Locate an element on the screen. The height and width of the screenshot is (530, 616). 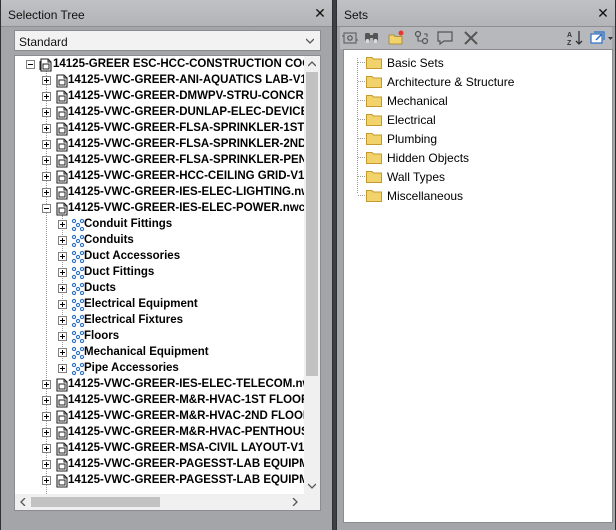
set-folder-item: Plumbing is located at coordinates (474, 138).